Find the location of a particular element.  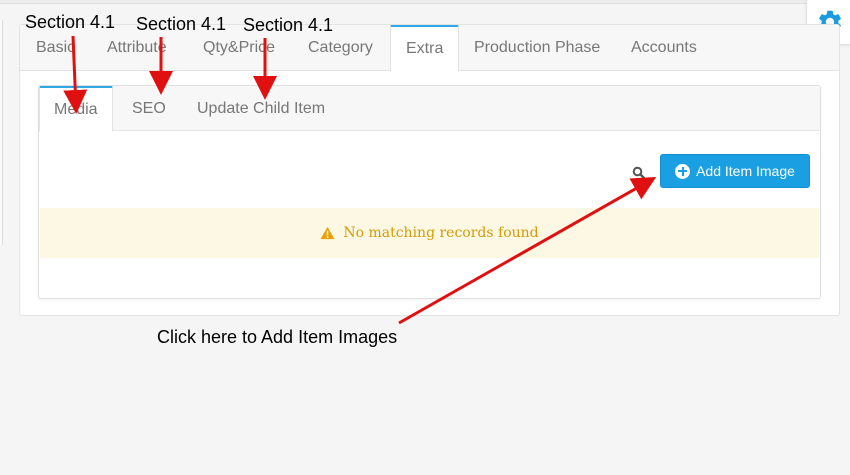

add-item-image-button: Add Item Image is located at coordinates (735, 171).